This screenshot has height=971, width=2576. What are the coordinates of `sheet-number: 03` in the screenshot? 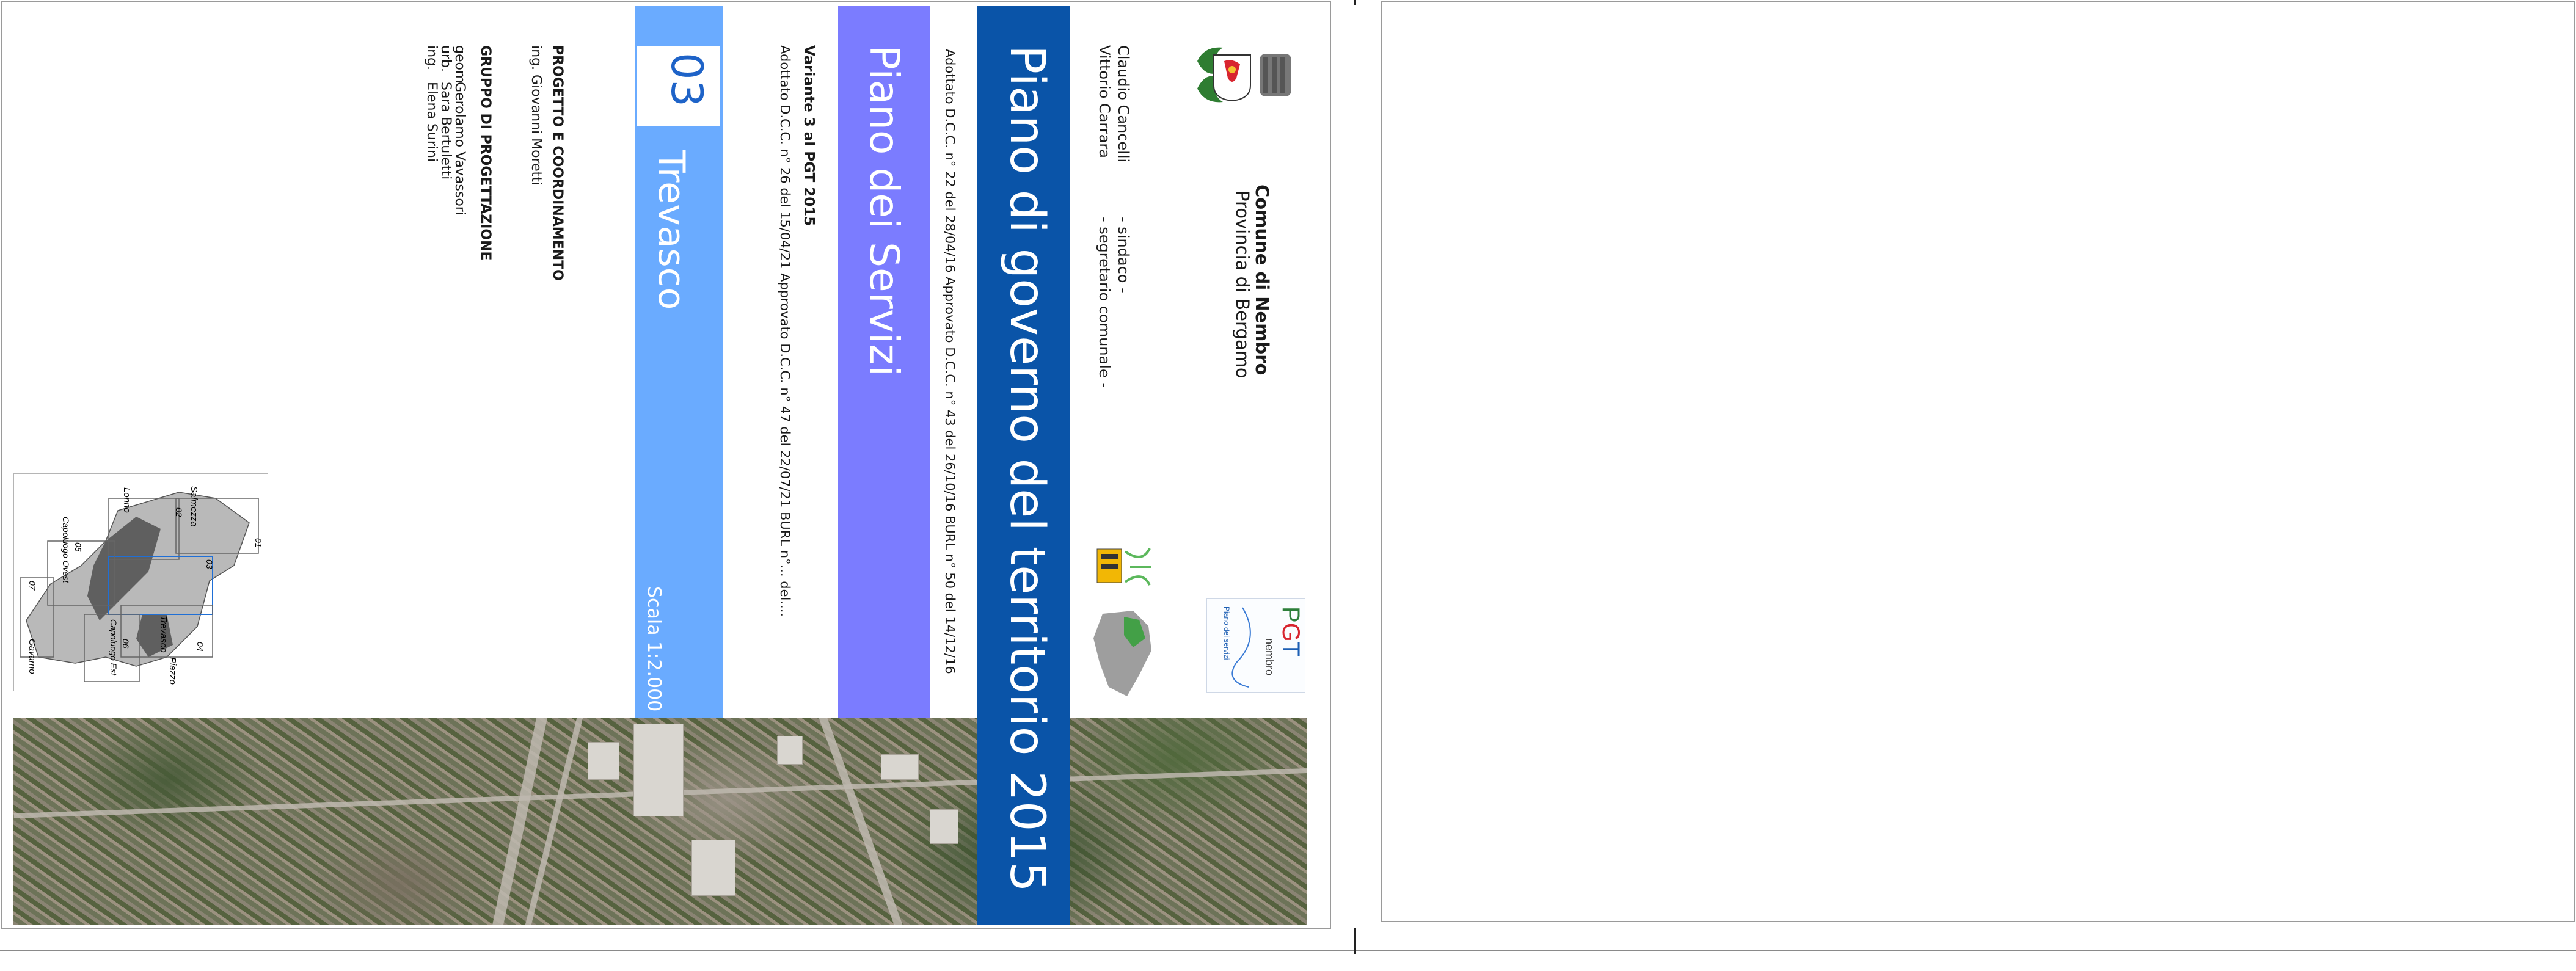 It's located at (687, 80).